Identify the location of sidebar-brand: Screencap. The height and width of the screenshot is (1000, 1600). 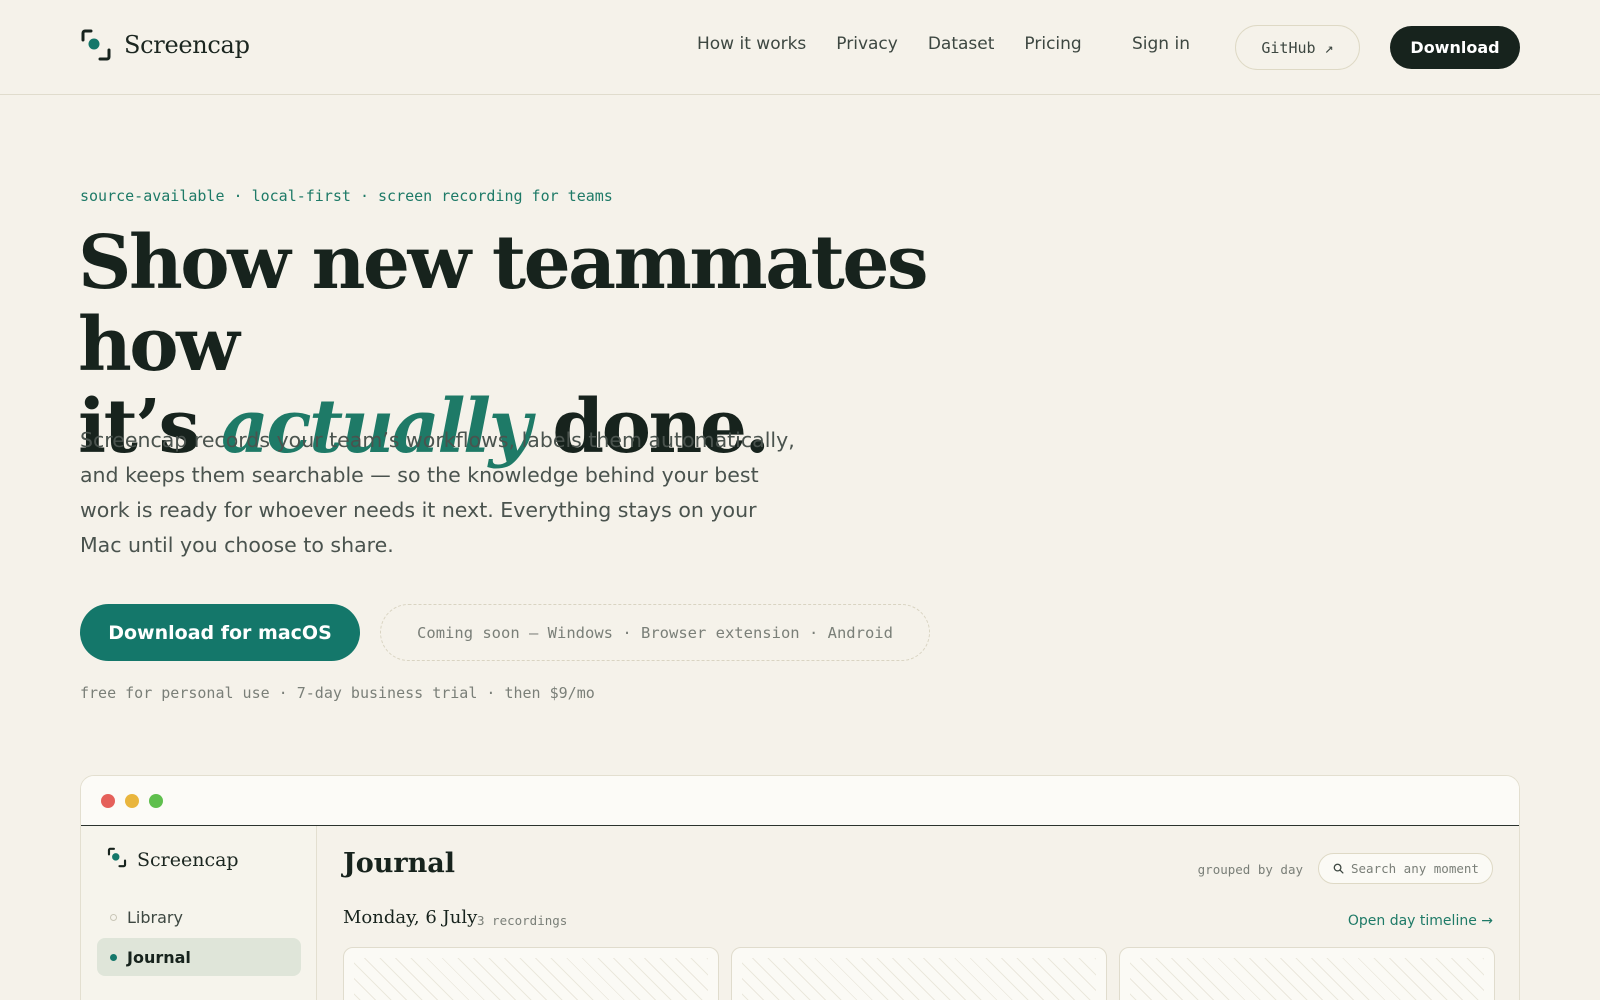
(173, 859).